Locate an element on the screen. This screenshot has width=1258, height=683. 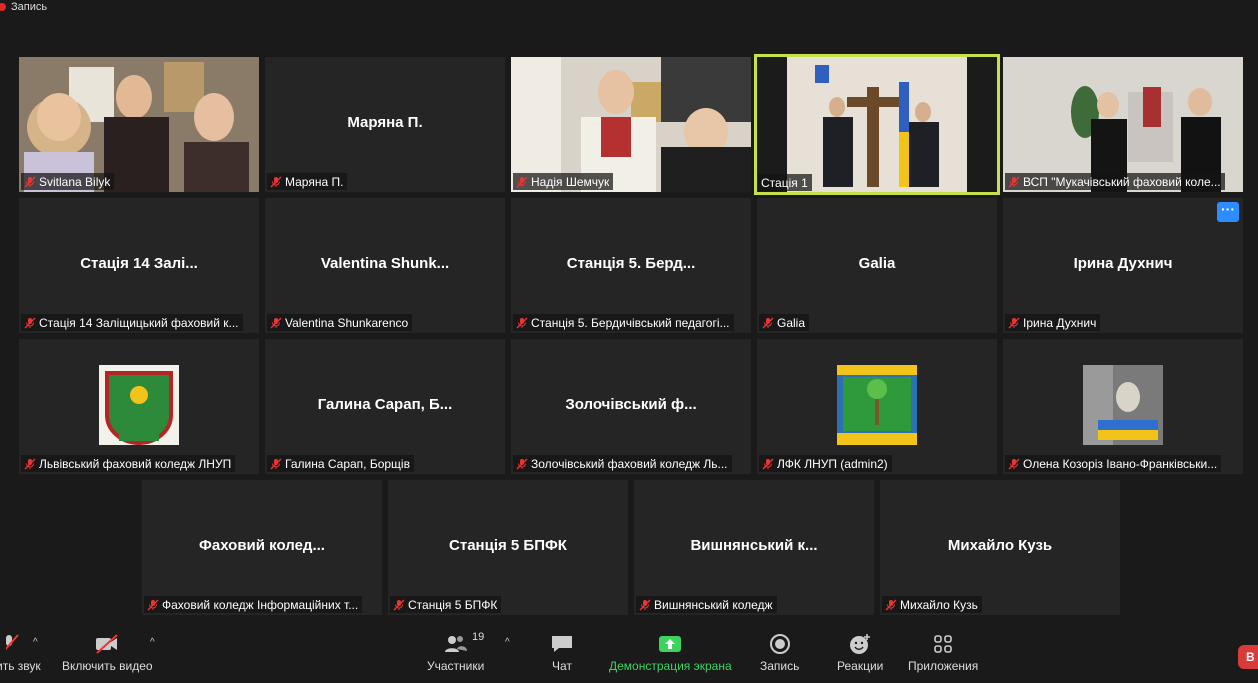
apps-button: Приложения is located at coordinates (943, 653).